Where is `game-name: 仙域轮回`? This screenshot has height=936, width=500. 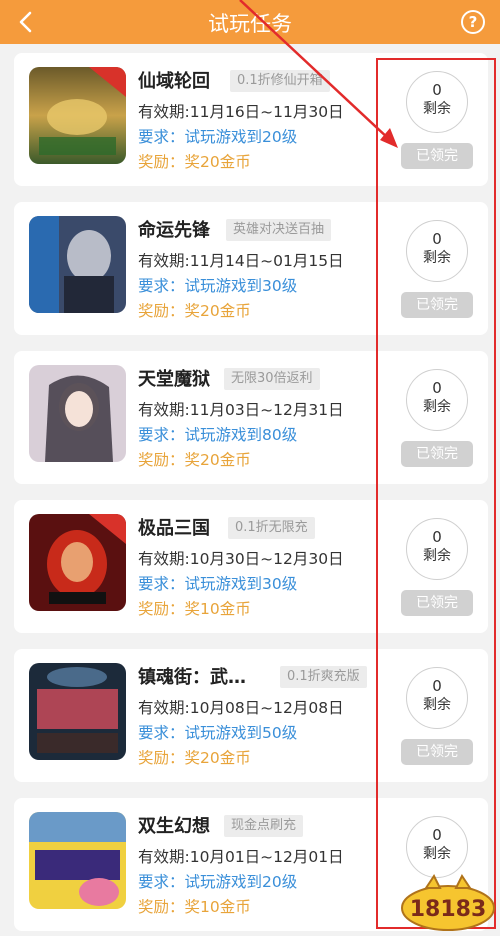 game-name: 仙域轮回 is located at coordinates (174, 81).